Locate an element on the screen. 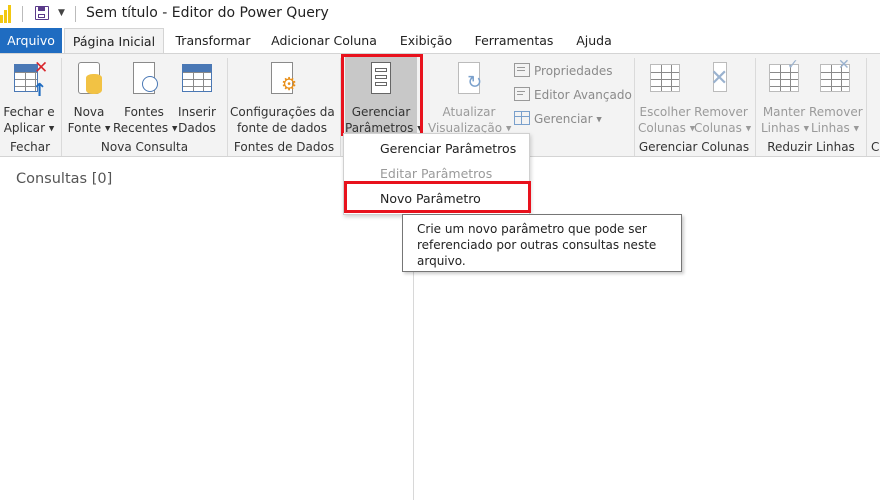 The width and height of the screenshot is (880, 500). remove-rows-button: ✕ Remover Linhas ▼ is located at coordinates (836, 95).